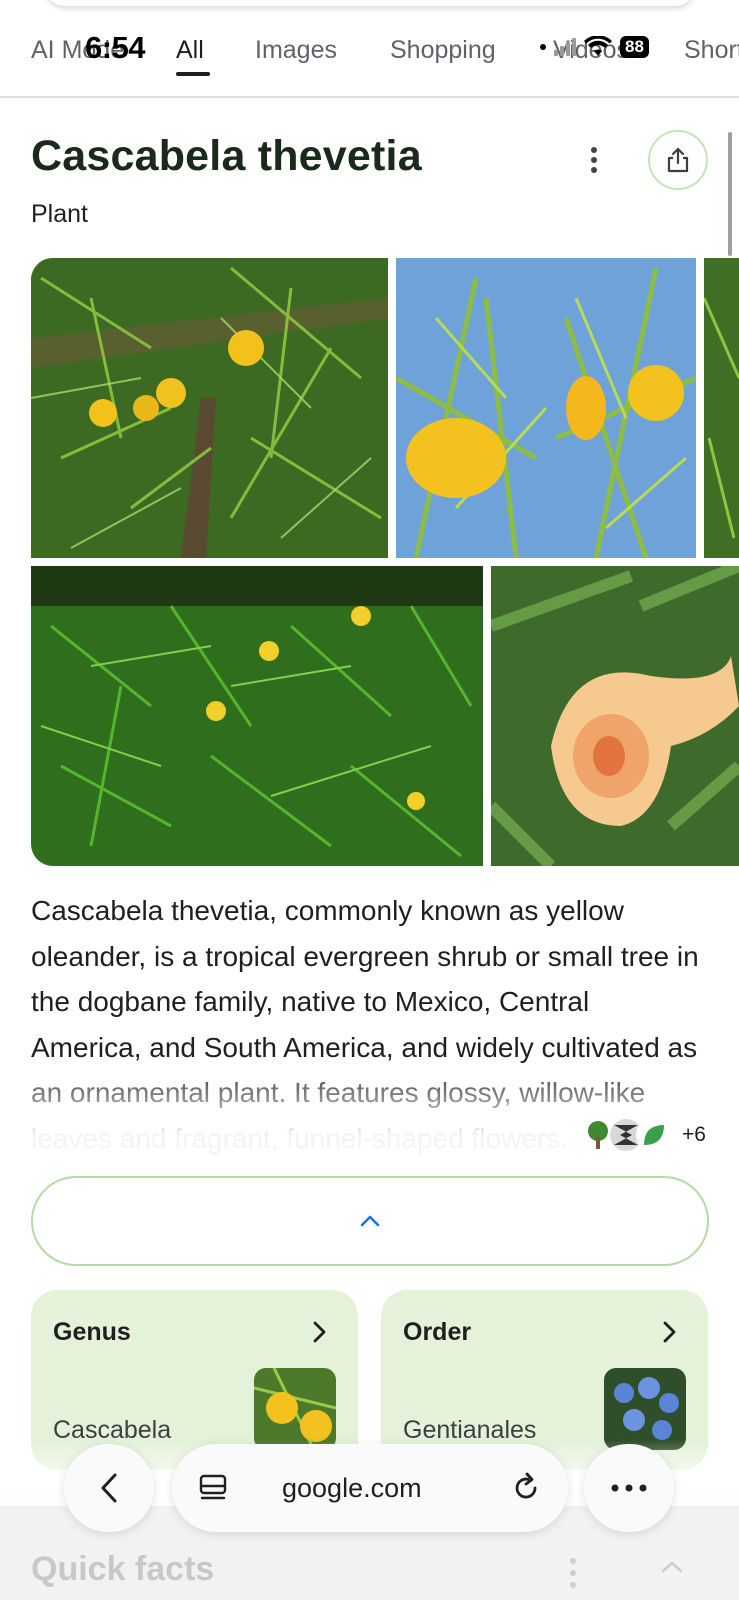 The image size is (739, 1600). I want to click on back-arrow-icon, so click(109, 1488).